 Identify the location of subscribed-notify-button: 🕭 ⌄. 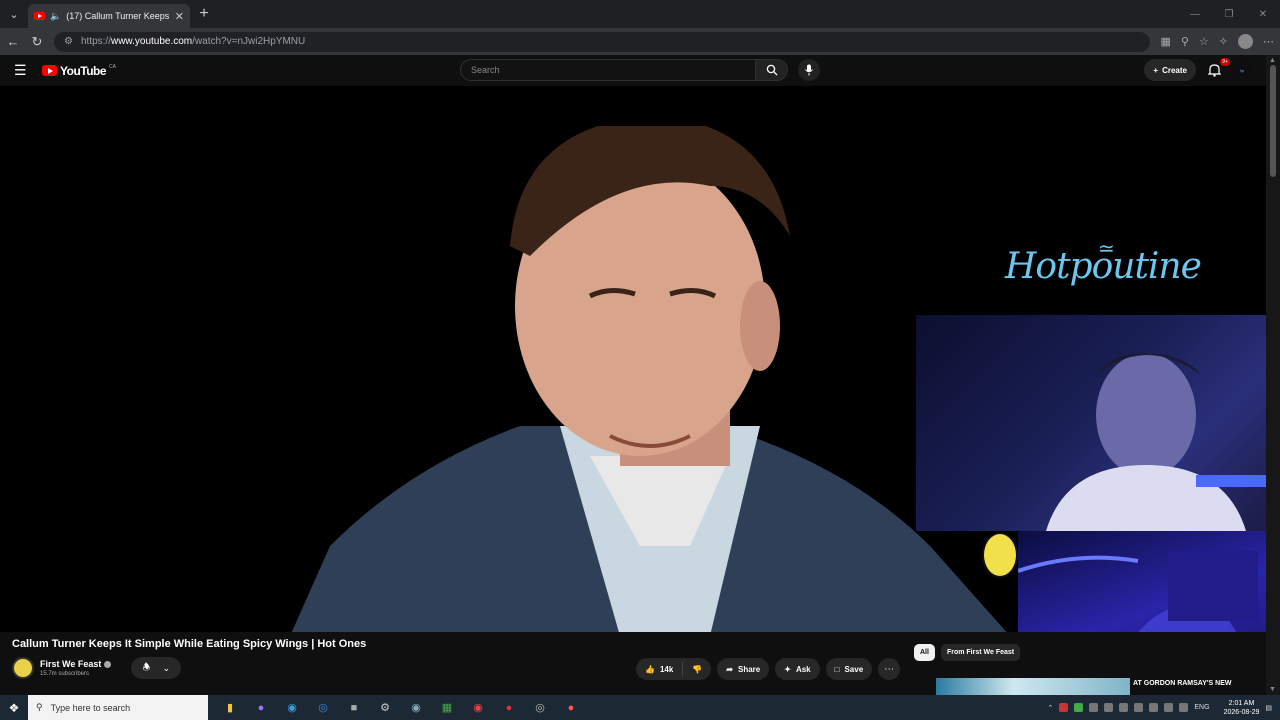
(156, 668).